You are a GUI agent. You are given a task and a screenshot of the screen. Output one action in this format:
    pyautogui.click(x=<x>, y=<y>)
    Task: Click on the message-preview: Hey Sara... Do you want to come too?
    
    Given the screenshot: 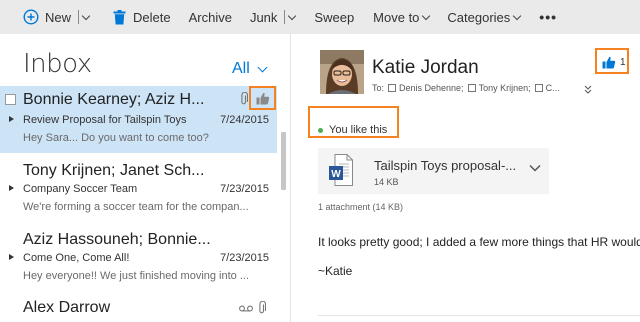 What is the action you would take?
    pyautogui.click(x=116, y=138)
    